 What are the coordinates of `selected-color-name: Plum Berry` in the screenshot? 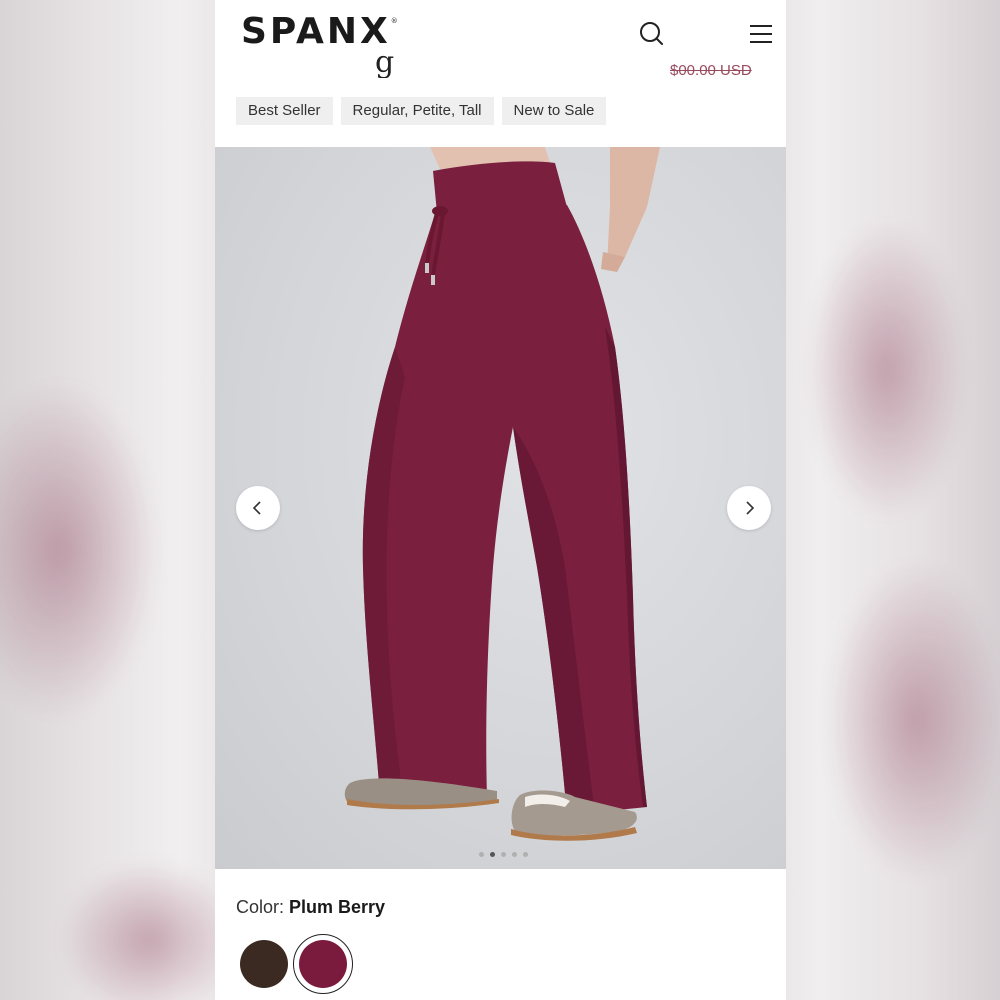 It's located at (337, 907).